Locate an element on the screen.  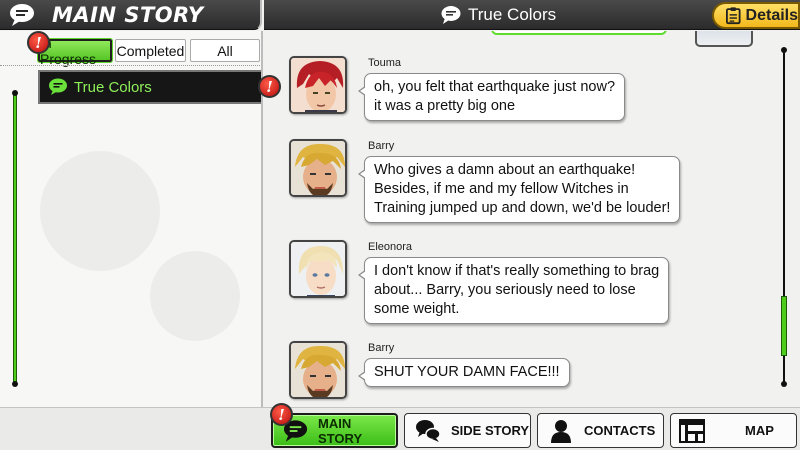
nav-side-story: SIDE STORY is located at coordinates (467, 430).